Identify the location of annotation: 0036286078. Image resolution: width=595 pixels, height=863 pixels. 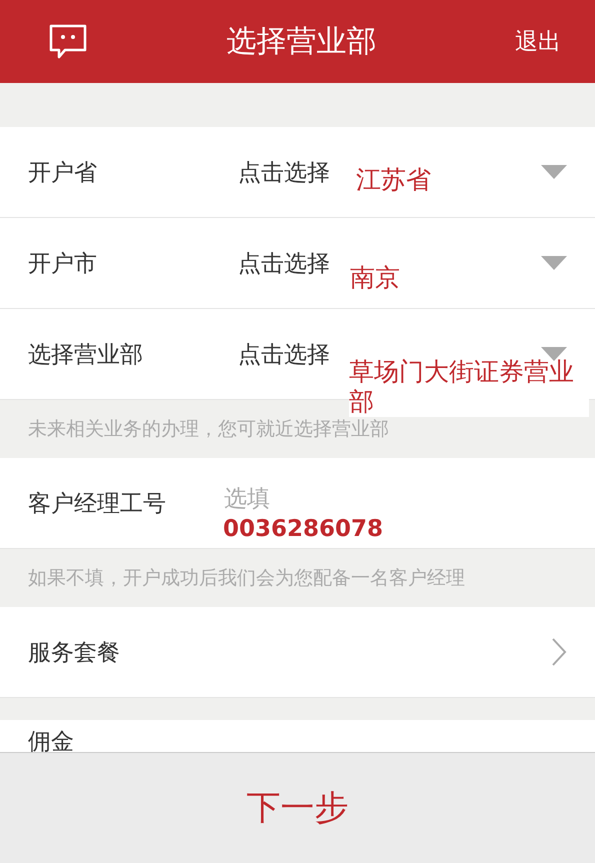
(303, 530).